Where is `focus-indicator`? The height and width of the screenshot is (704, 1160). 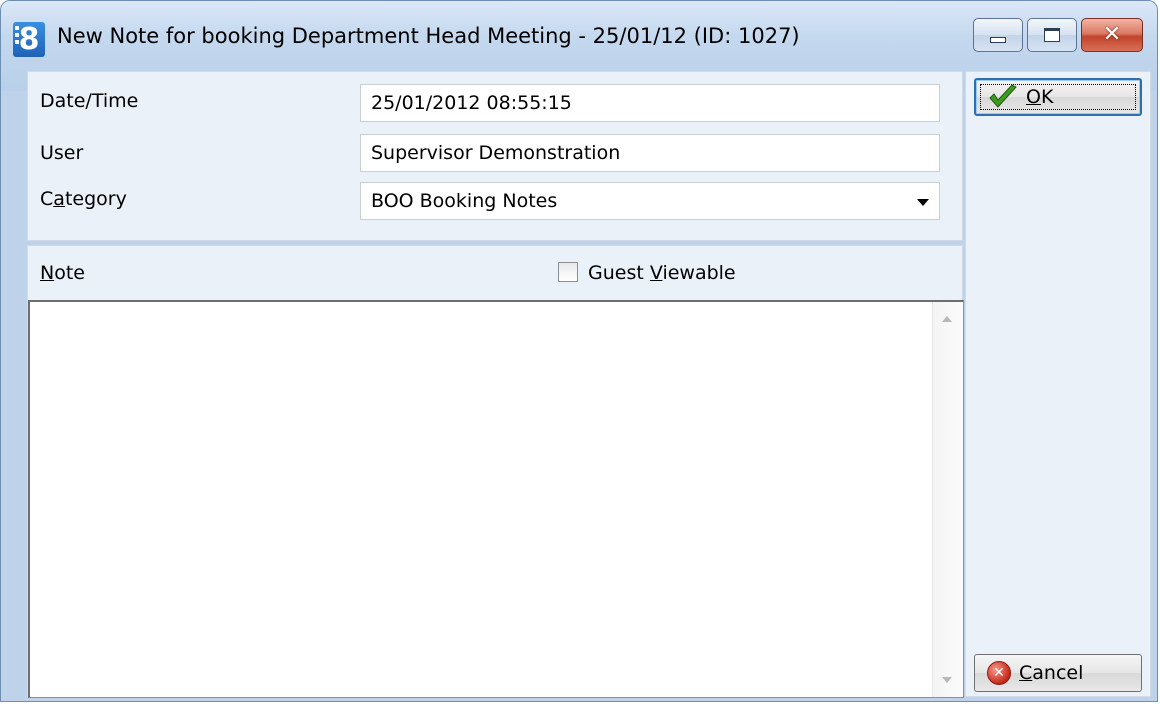 focus-indicator is located at coordinates (1058, 97).